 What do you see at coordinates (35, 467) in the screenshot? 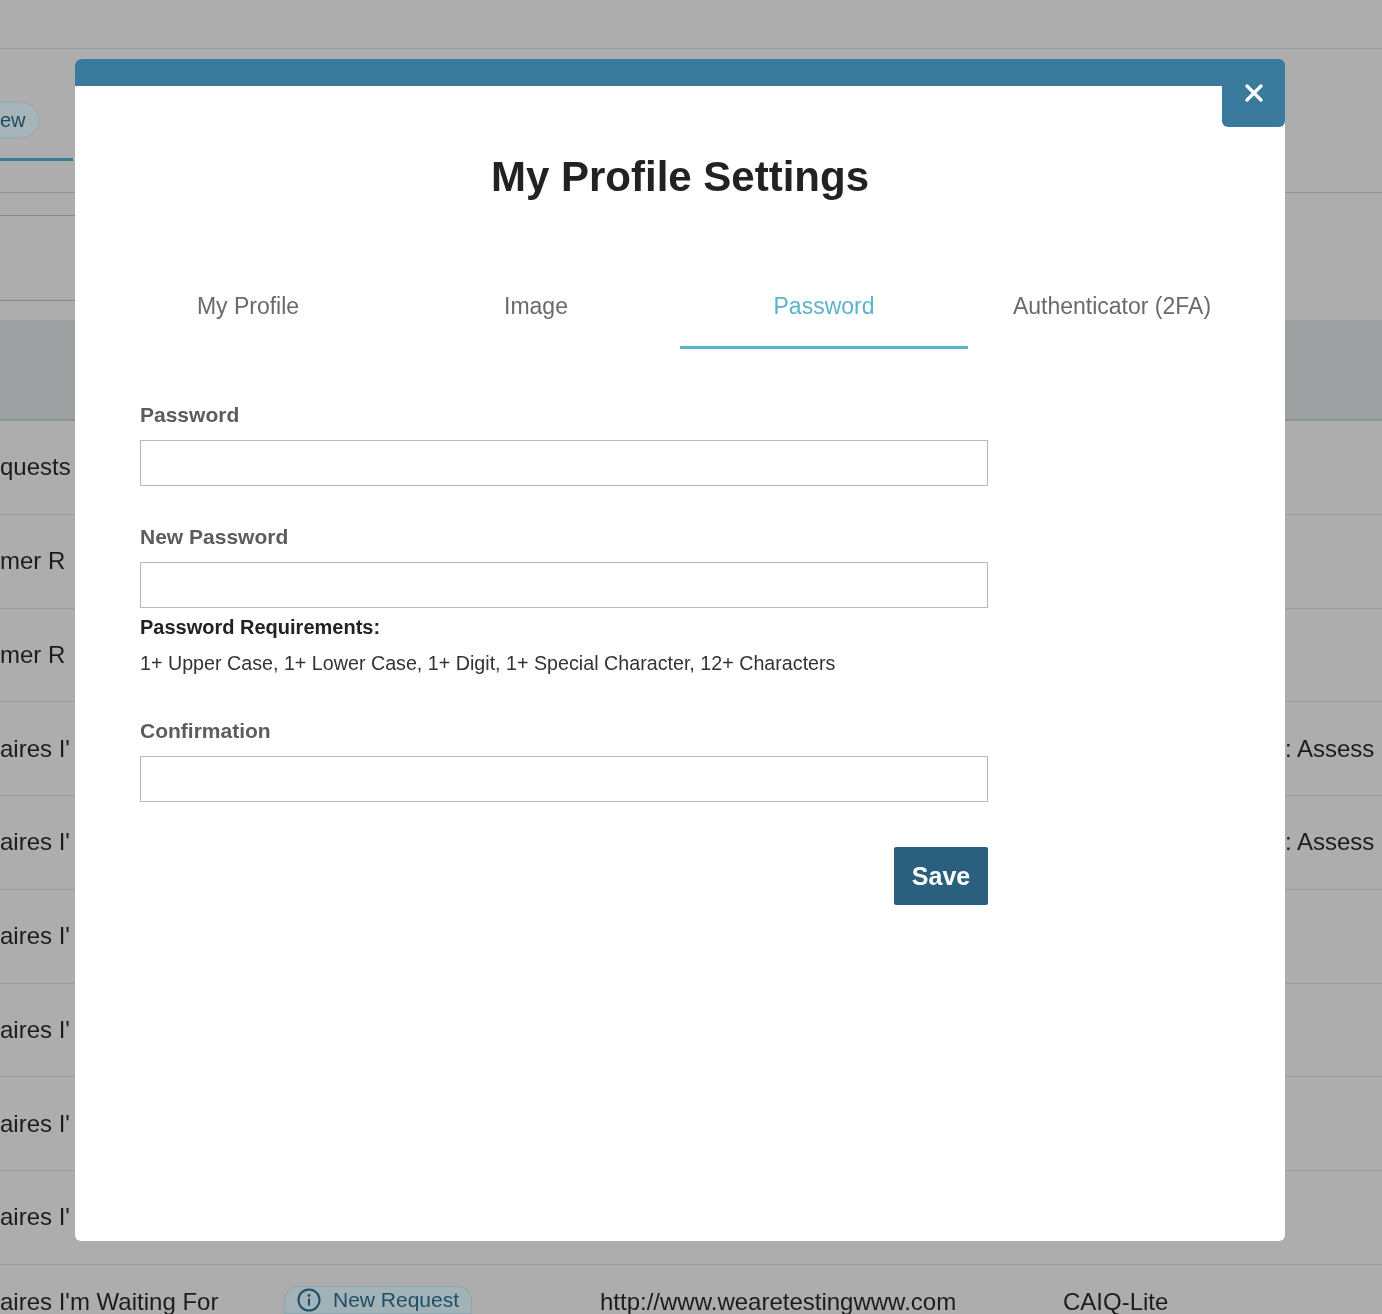
I see `table-cell: quests` at bounding box center [35, 467].